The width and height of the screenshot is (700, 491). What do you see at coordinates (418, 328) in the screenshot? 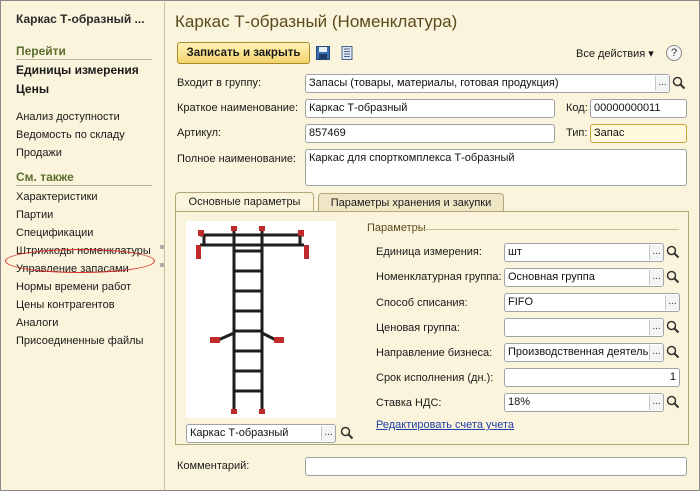
I see `price-group-label: Ценовая группа:` at bounding box center [418, 328].